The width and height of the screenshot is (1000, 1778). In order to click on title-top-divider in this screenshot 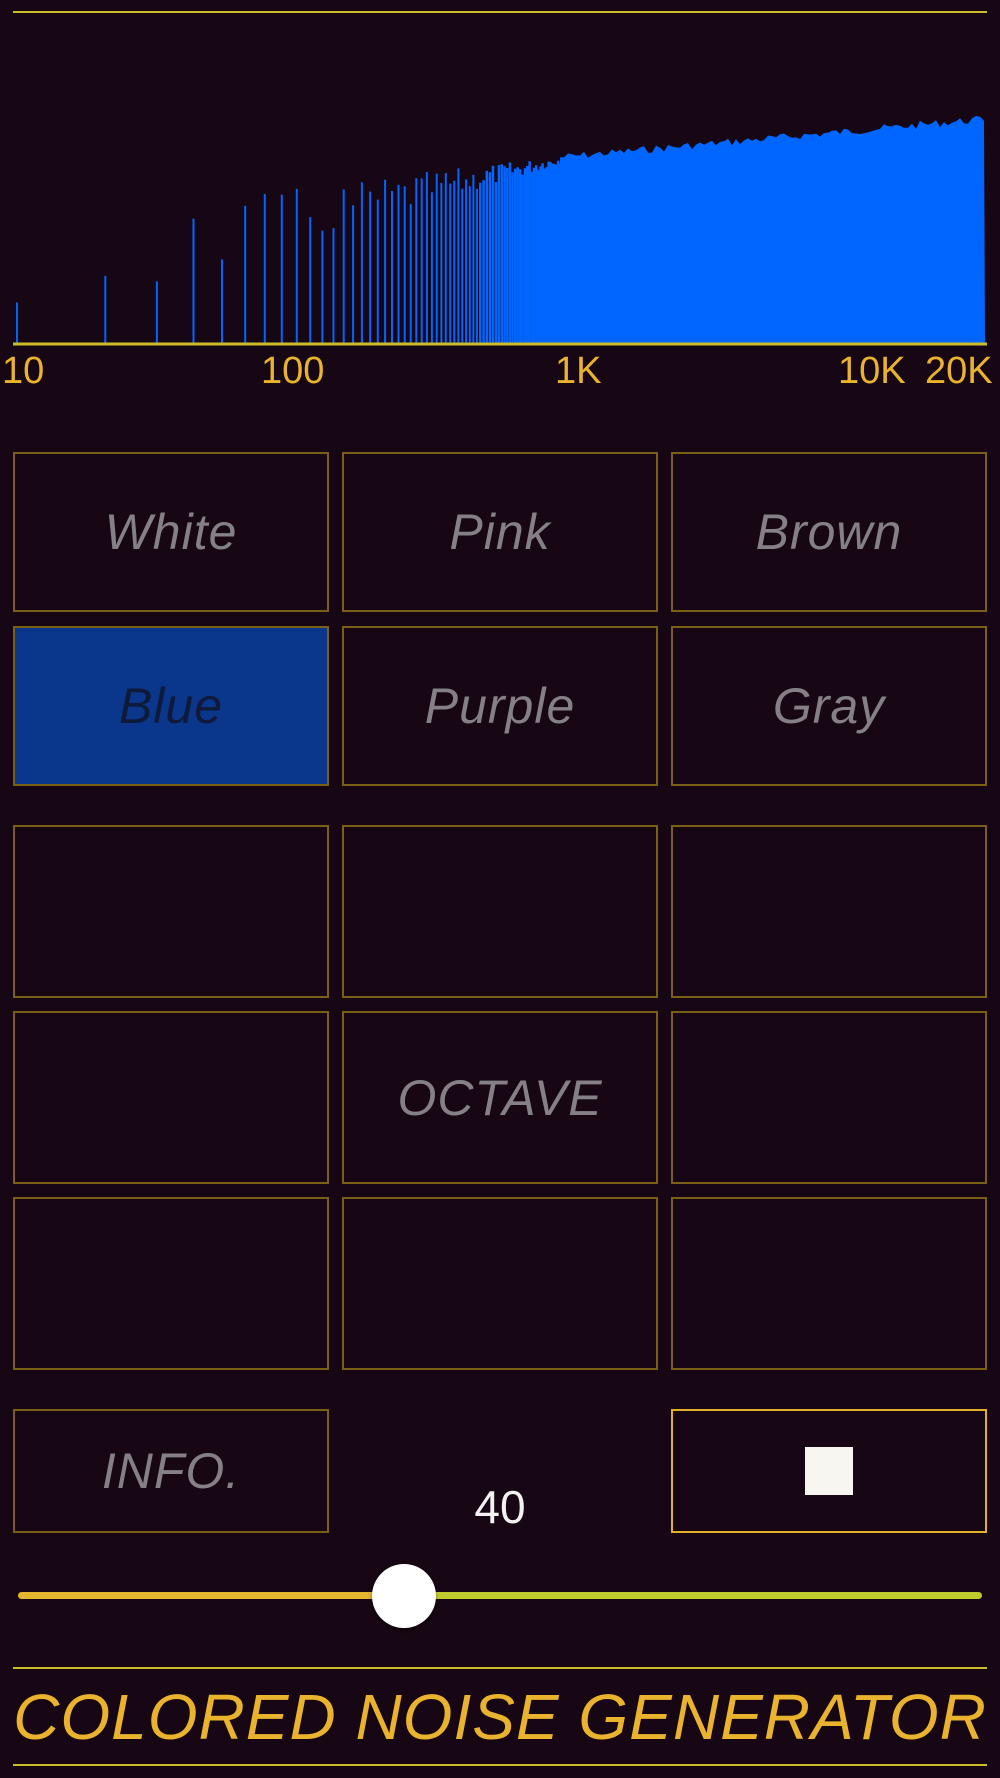, I will do `click(500, 1668)`.